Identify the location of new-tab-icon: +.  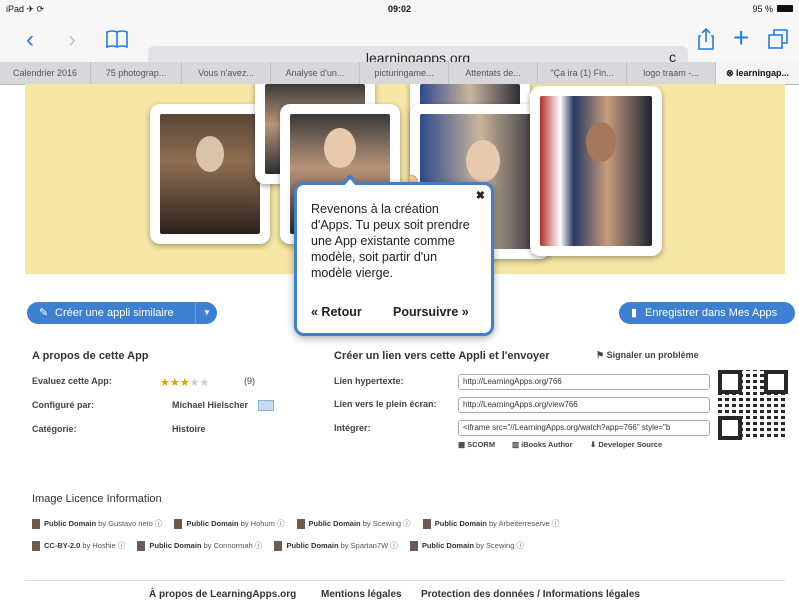
(741, 38).